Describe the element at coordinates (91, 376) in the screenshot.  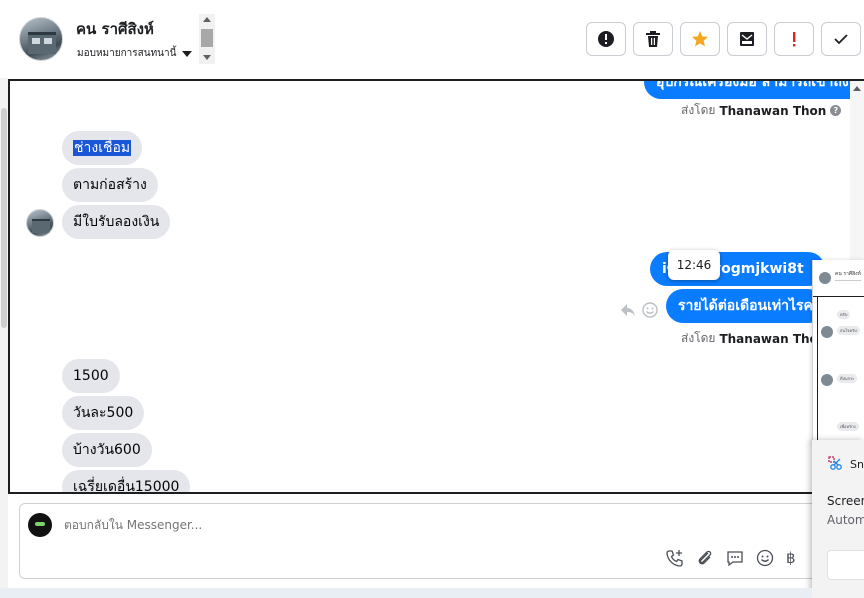
I see `incoming-message: 1500` at that location.